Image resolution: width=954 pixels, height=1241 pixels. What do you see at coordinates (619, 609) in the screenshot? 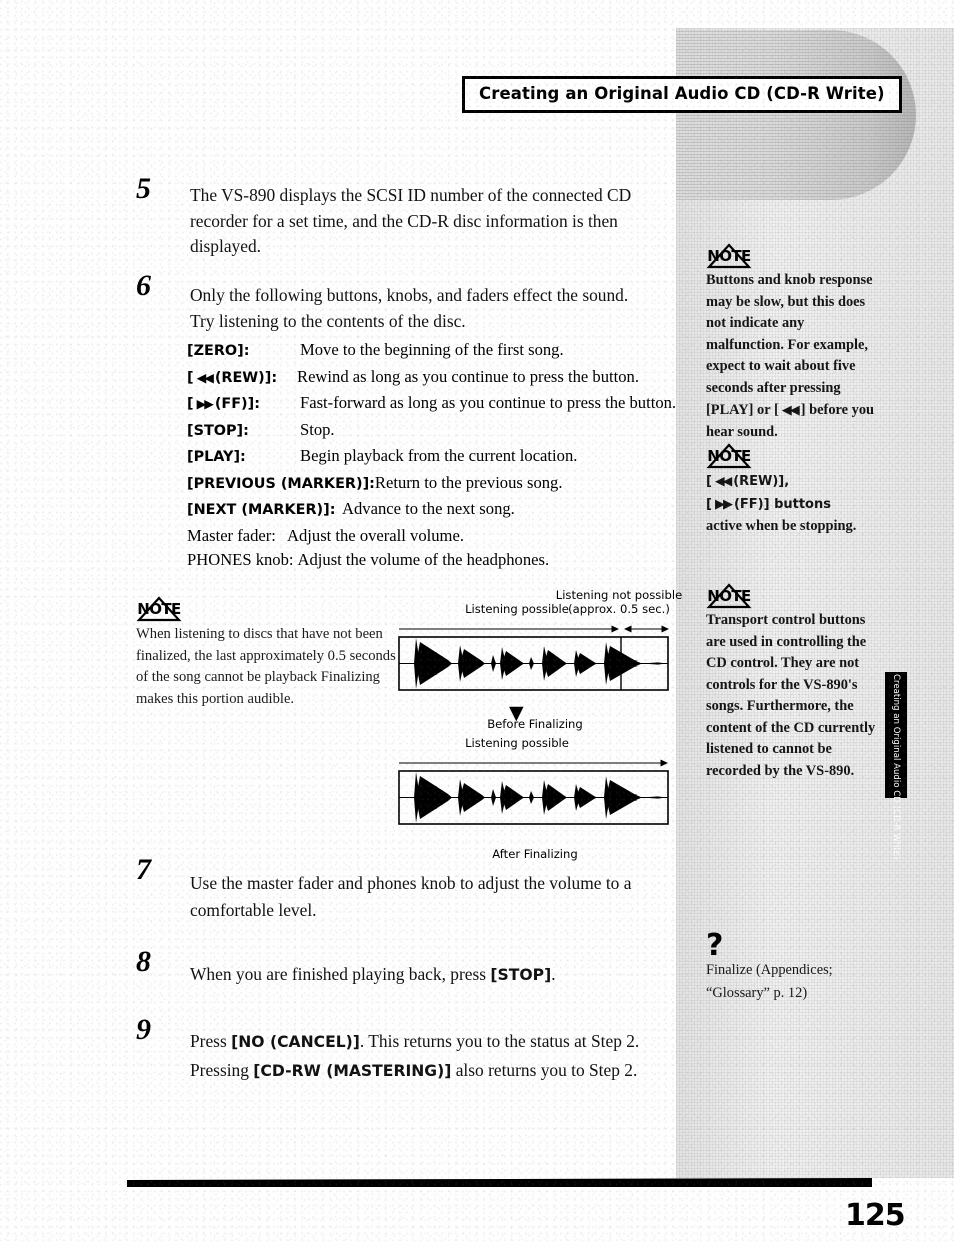
I see `figure1-label-line2: (approx. 0.5 sec.)` at bounding box center [619, 609].